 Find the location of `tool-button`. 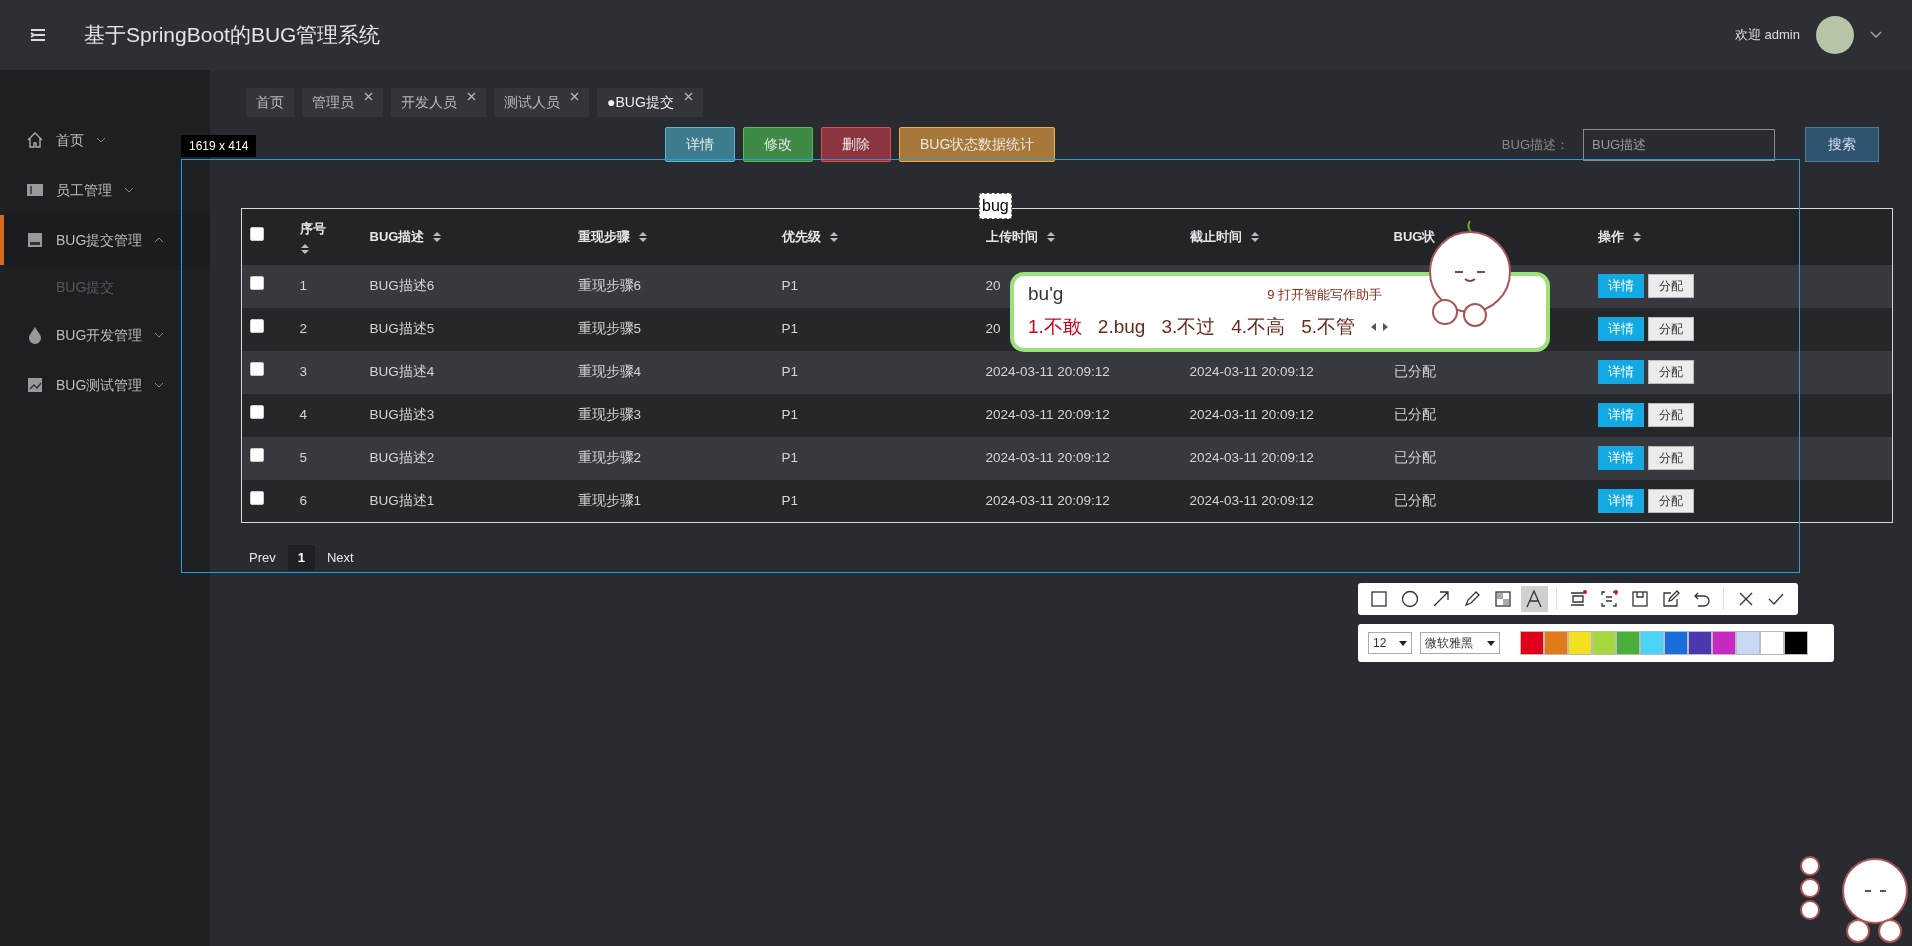

tool-button is located at coordinates (1534, 599).